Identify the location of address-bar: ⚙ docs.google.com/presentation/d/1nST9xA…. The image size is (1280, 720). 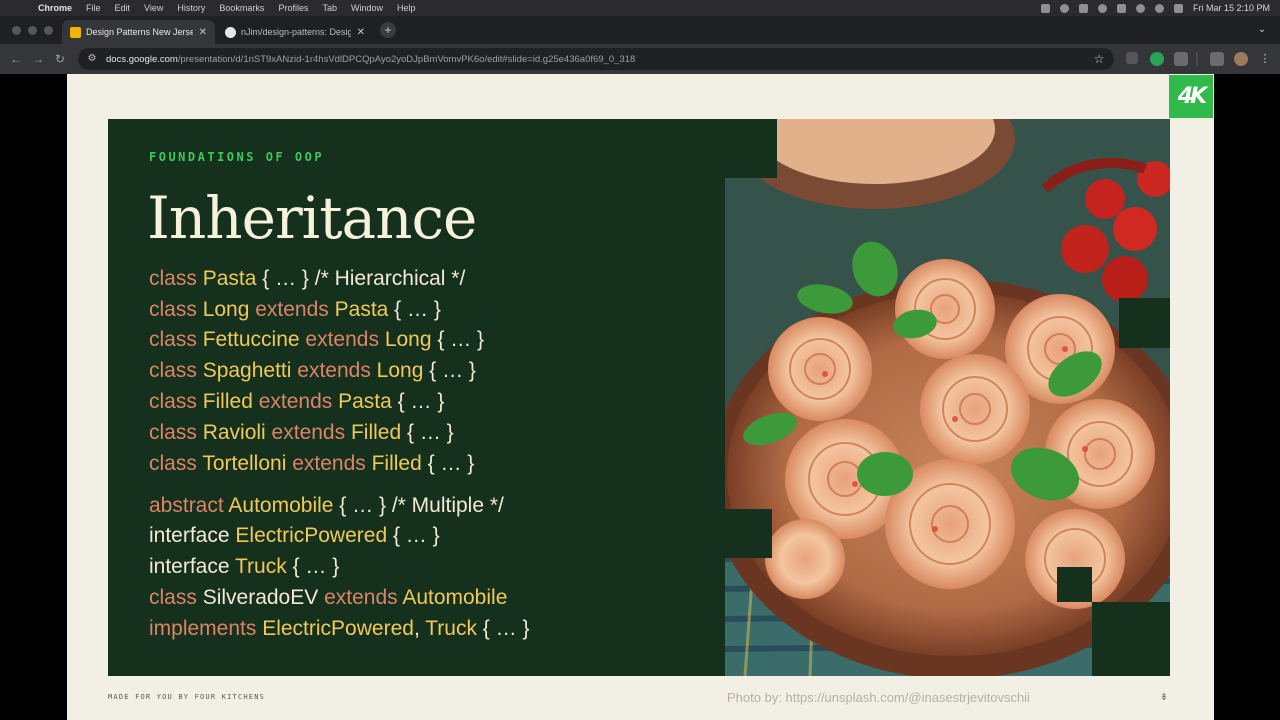
(596, 59).